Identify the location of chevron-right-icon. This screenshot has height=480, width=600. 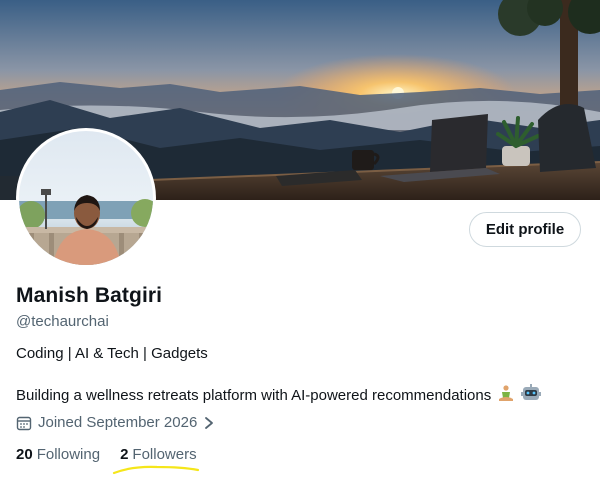
(209, 423).